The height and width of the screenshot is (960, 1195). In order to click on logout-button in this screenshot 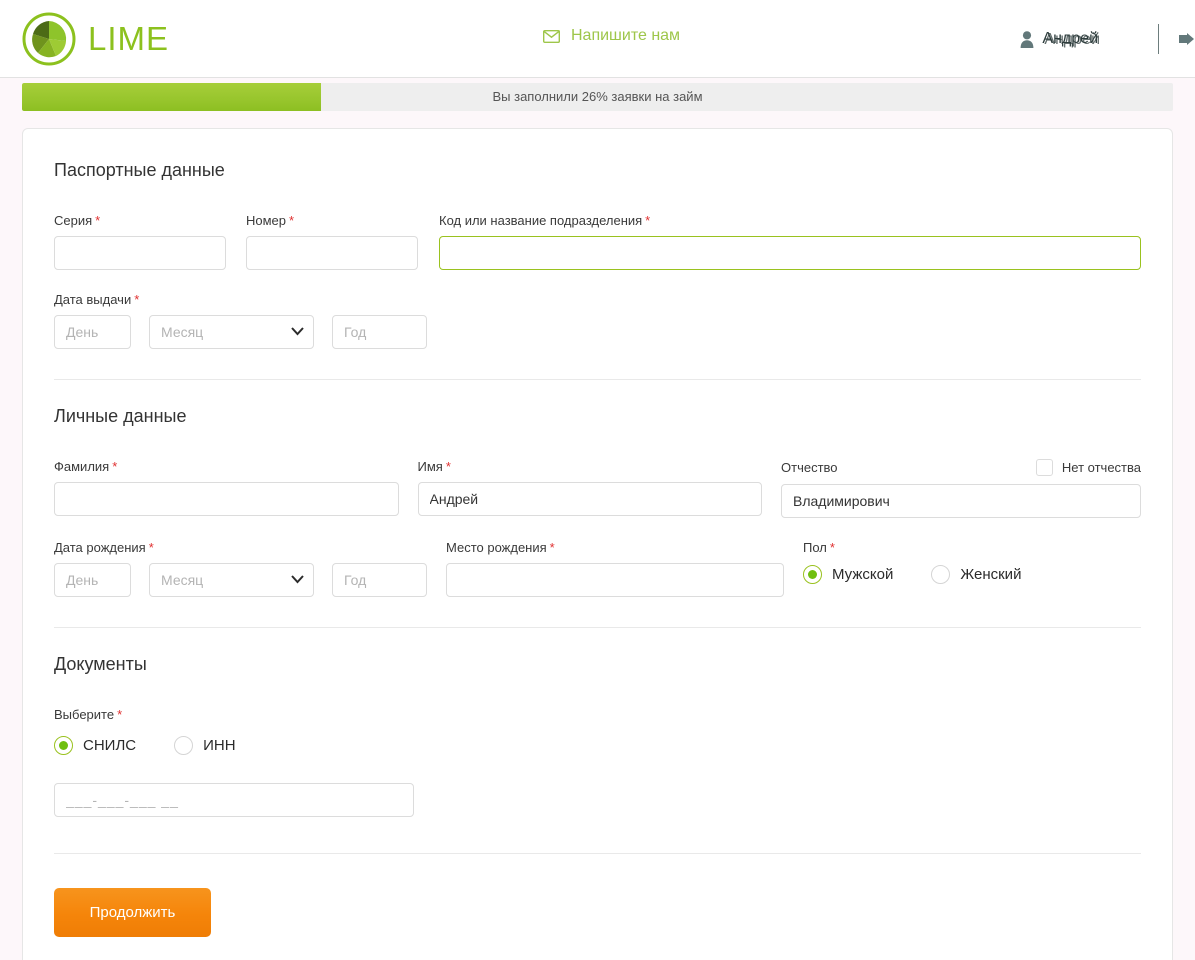, I will do `click(1187, 39)`.